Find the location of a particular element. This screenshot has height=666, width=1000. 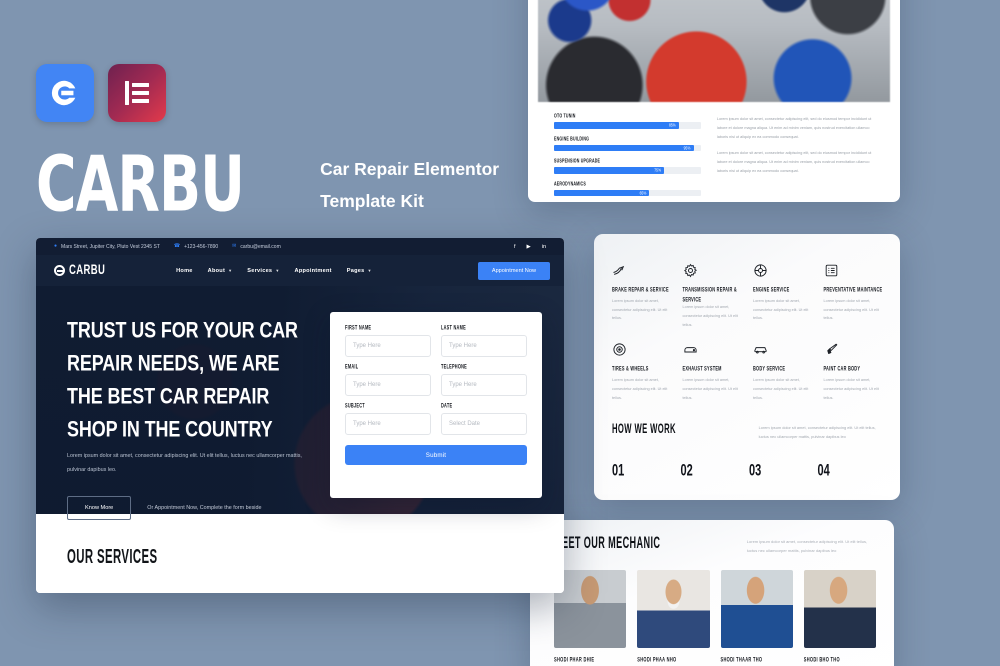

topbar-phone: ☎ +123-456-7890 is located at coordinates (196, 247).